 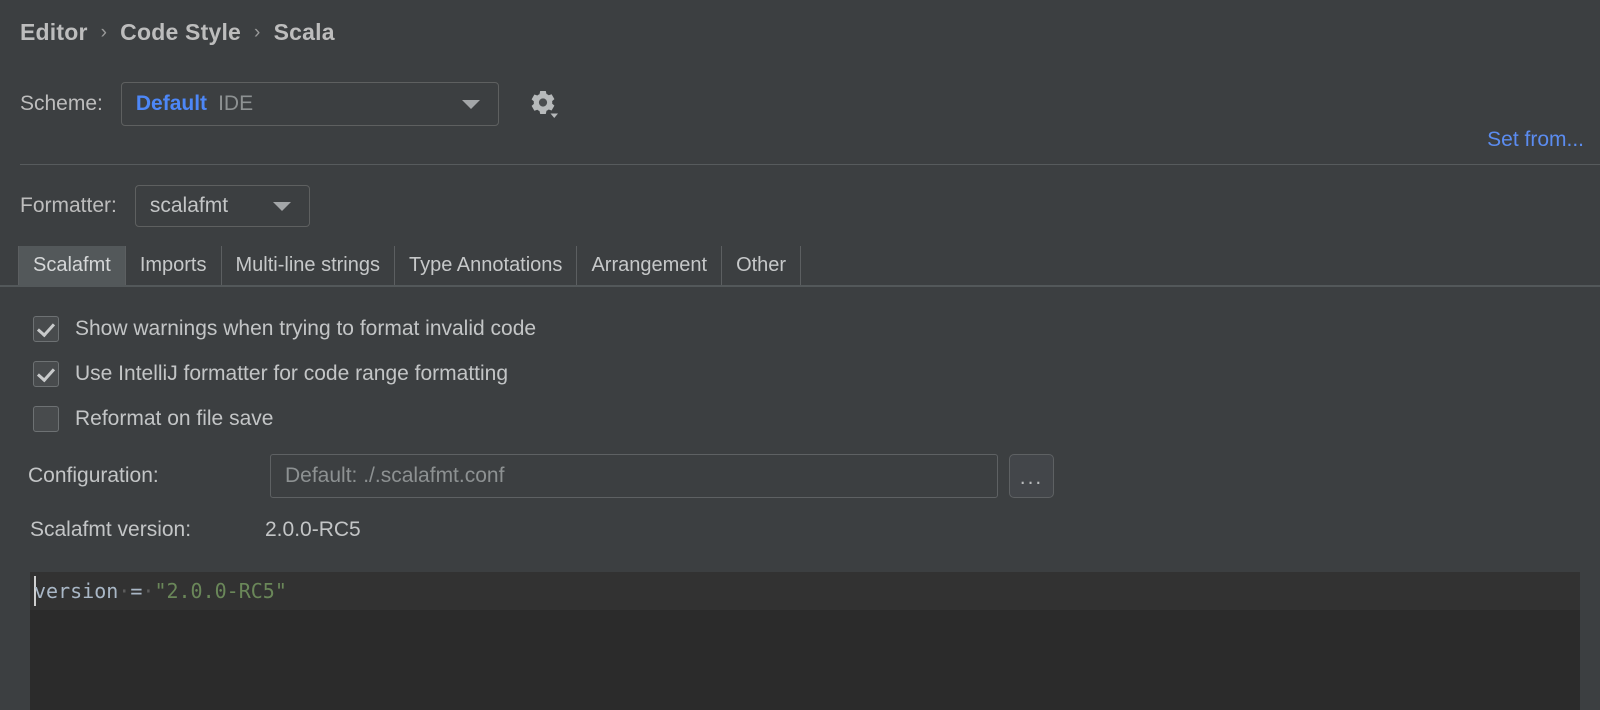 I want to click on tab-label: Multi-line strings, so click(x=307, y=265).